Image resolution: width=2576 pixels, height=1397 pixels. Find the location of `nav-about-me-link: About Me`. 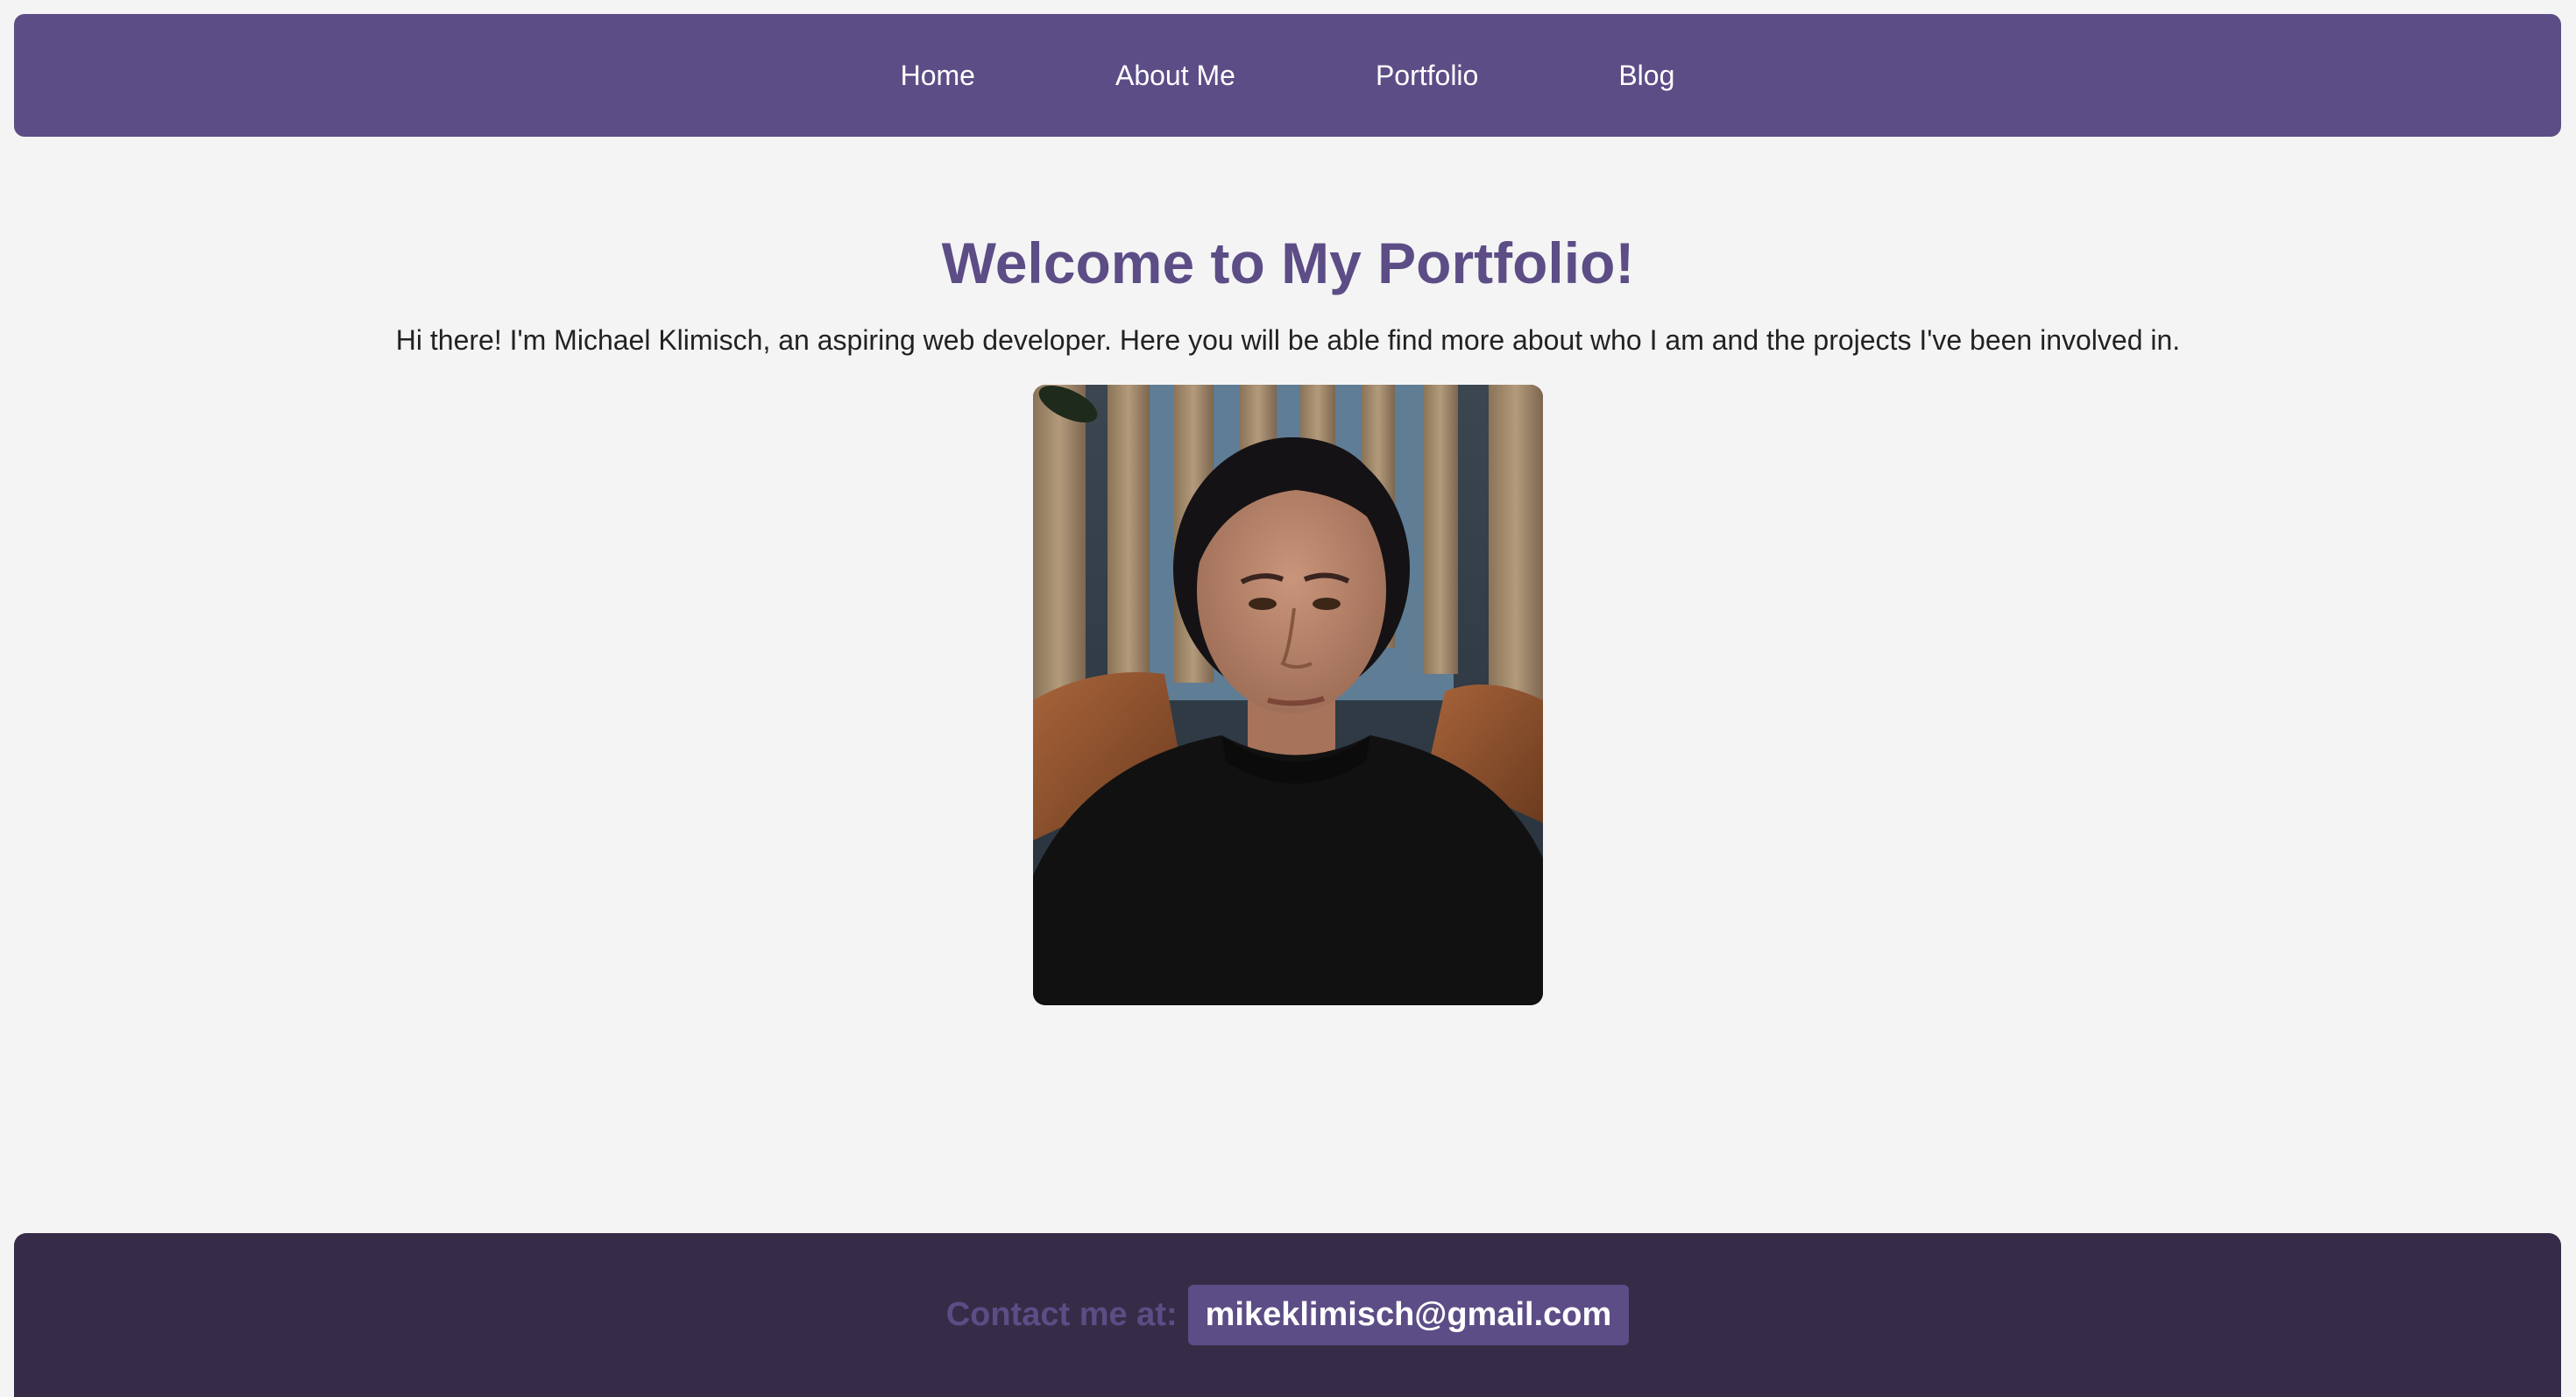

nav-about-me-link: About Me is located at coordinates (1175, 76).